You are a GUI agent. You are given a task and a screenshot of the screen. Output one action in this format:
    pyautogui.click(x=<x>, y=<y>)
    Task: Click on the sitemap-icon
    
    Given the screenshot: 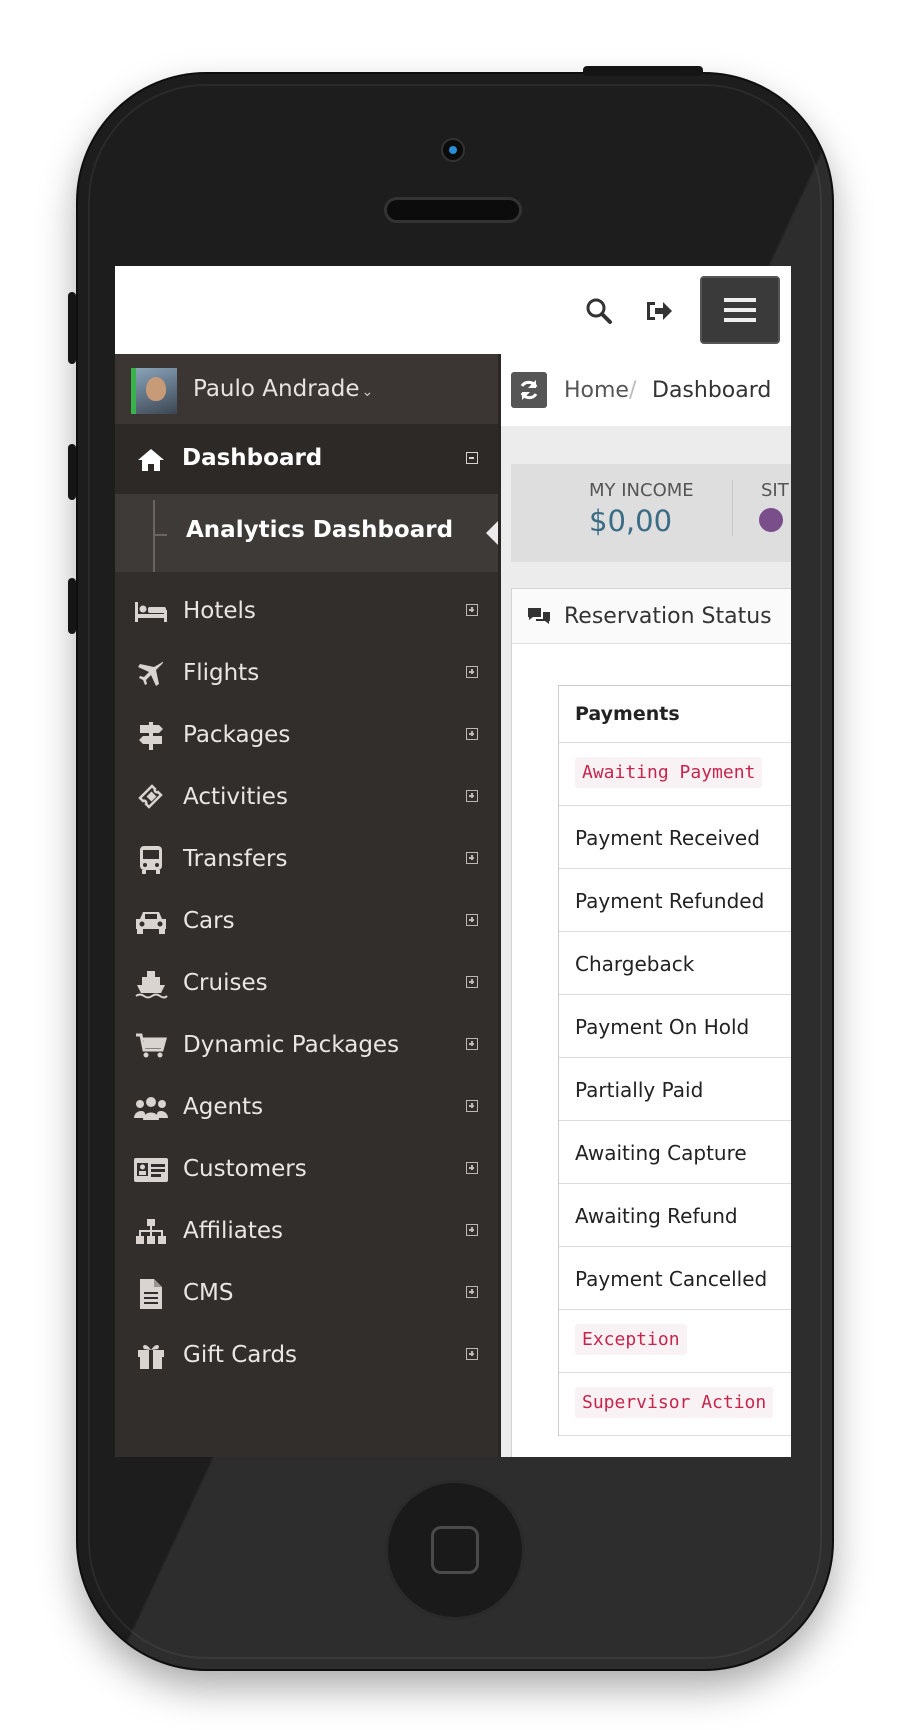 What is the action you would take?
    pyautogui.click(x=151, y=1232)
    